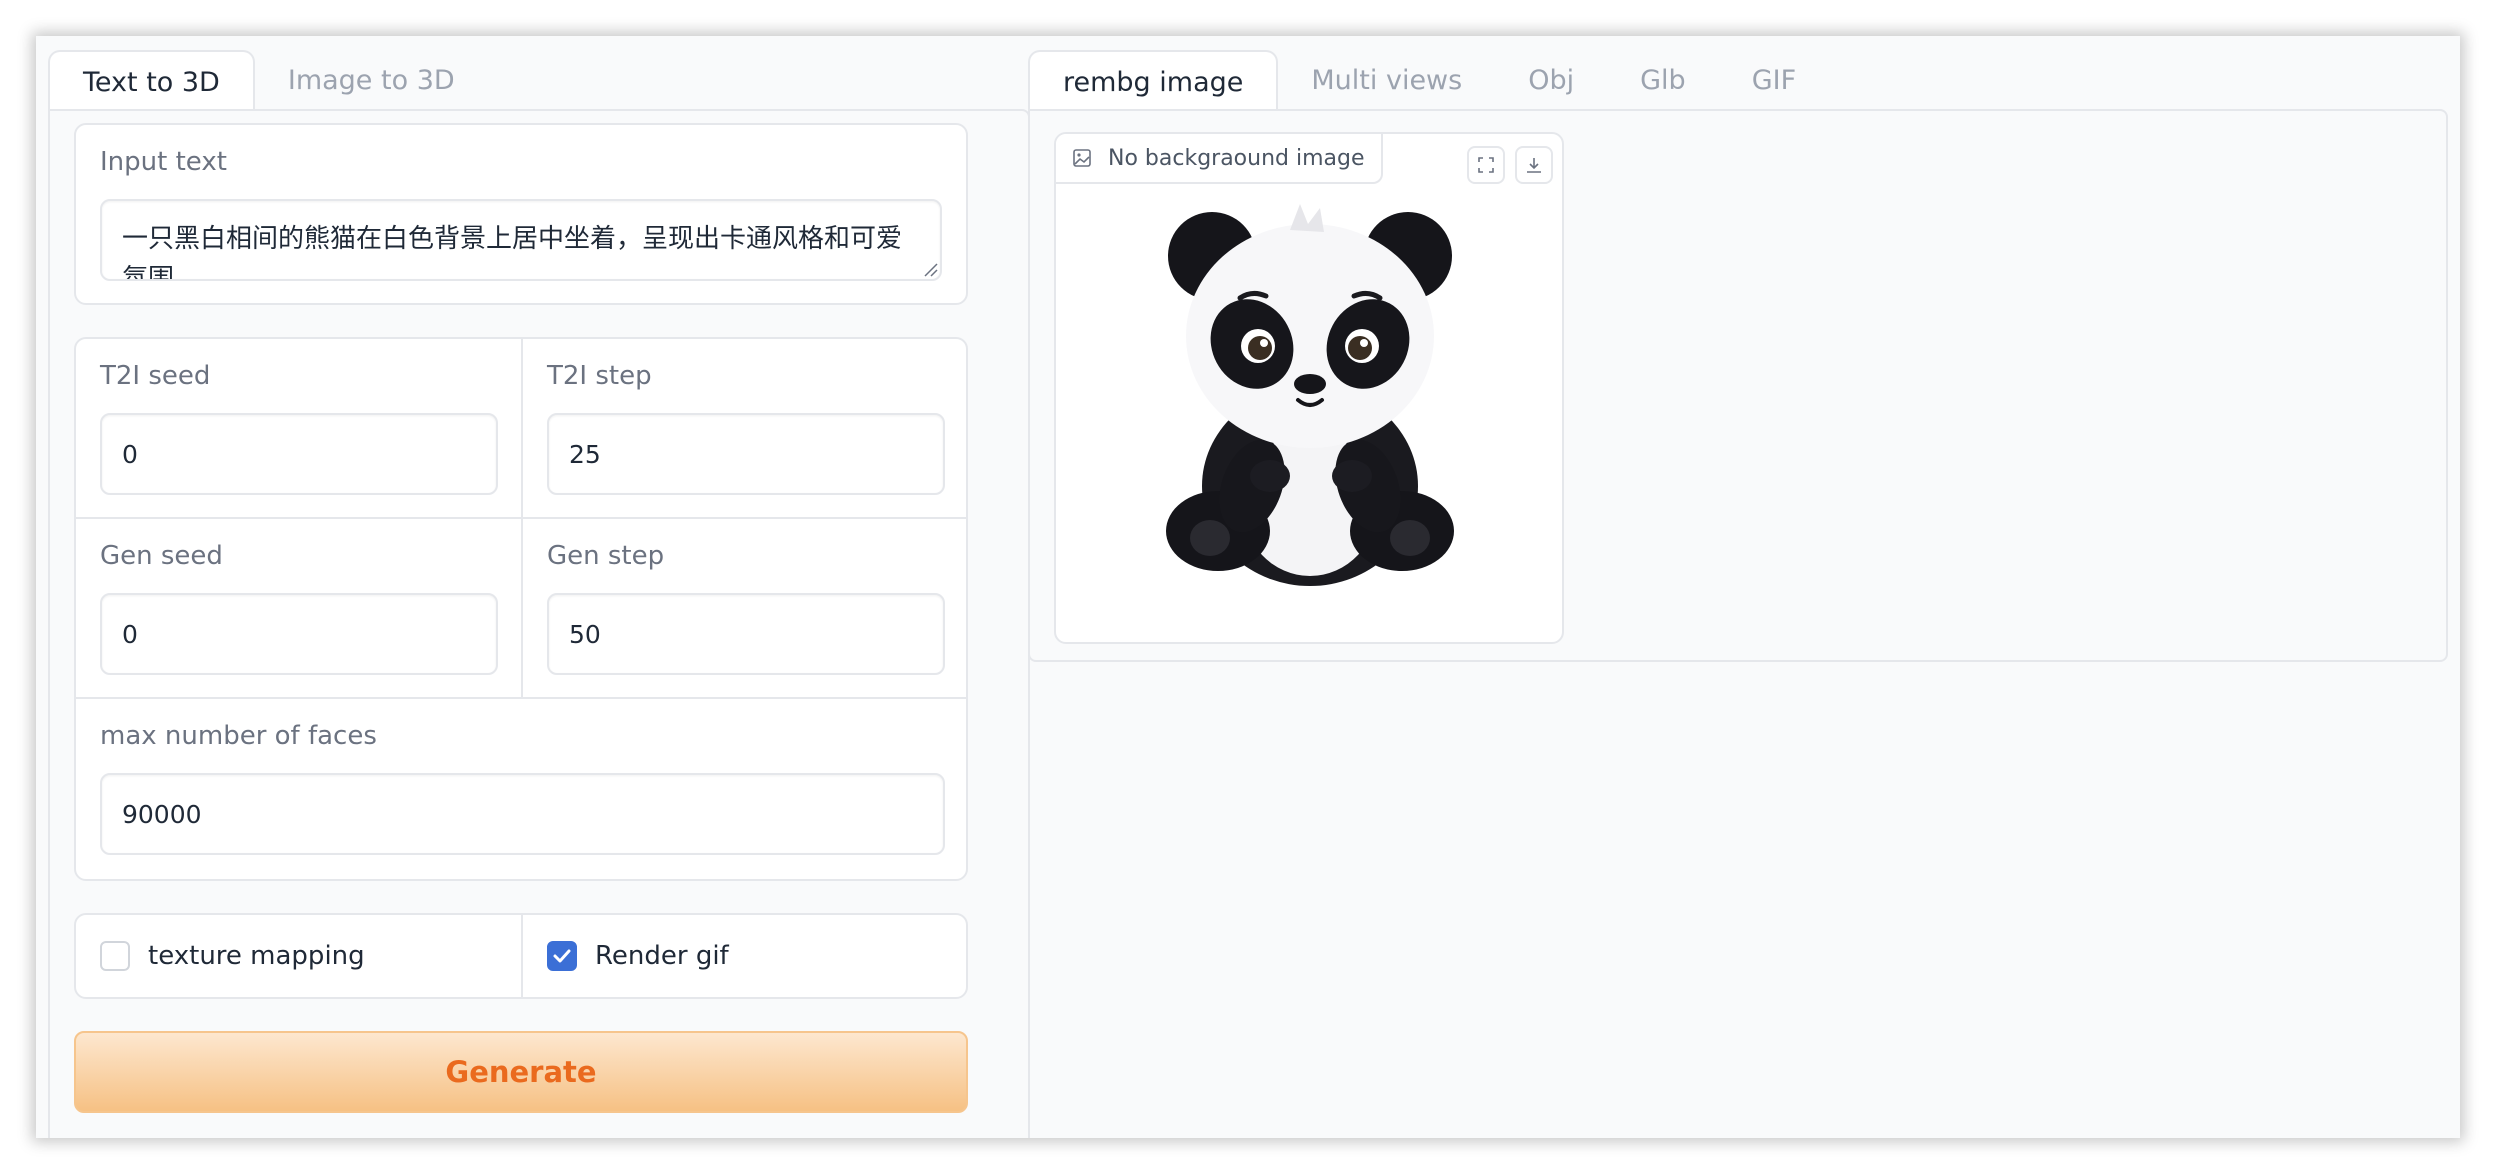 This screenshot has height=1174, width=2496. I want to click on gen-step-value: 50, so click(585, 634).